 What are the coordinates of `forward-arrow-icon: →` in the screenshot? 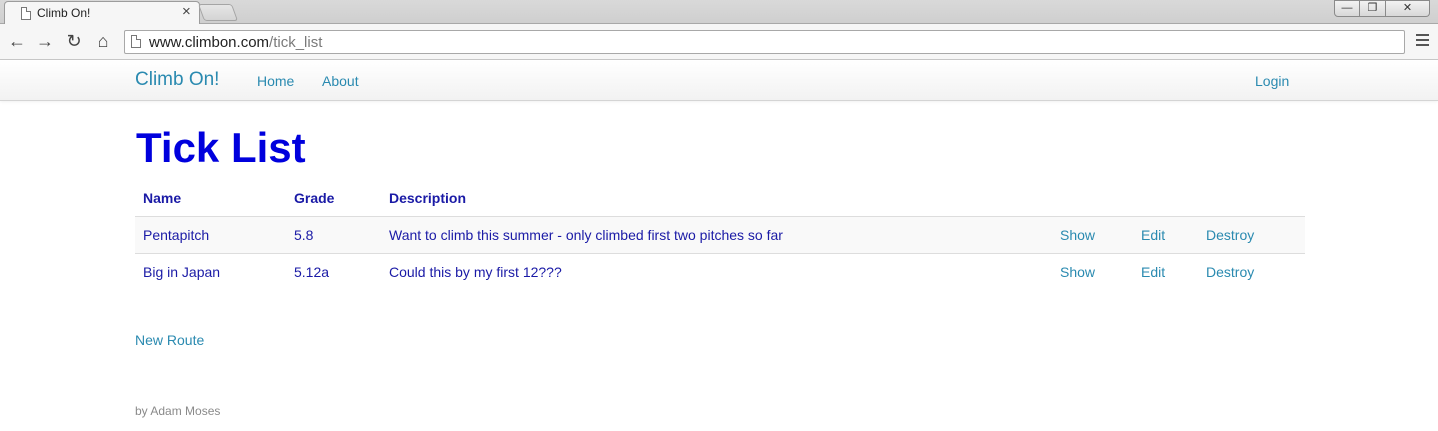 It's located at (45, 41).